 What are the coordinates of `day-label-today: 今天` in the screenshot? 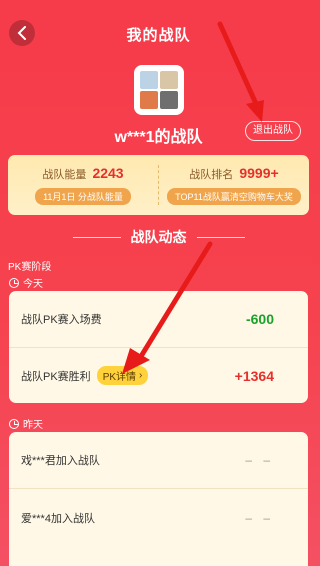 It's located at (26, 282).